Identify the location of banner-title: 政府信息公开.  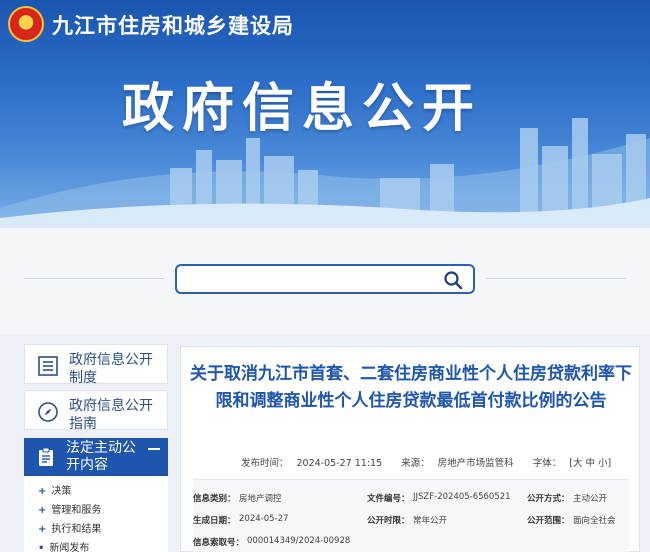
(302, 108).